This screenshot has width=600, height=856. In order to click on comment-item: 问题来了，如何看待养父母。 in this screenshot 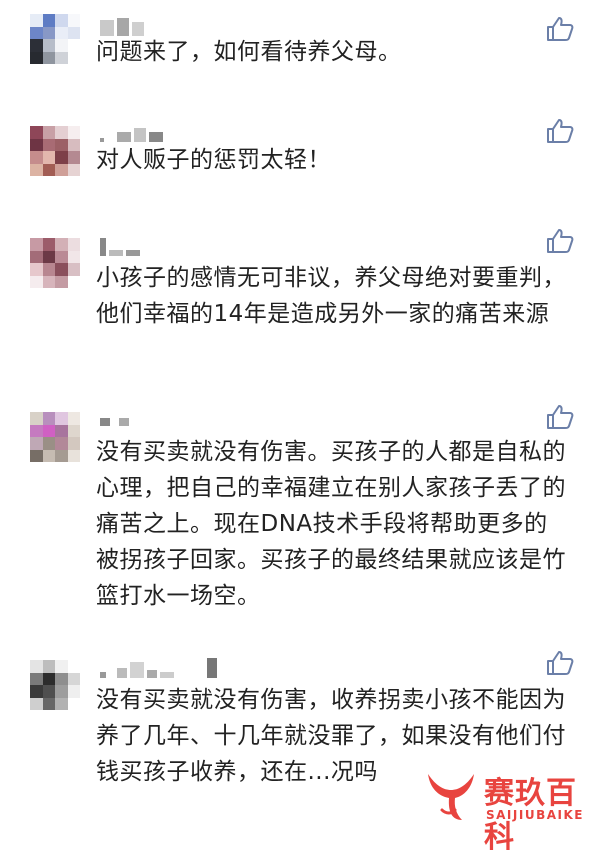, I will do `click(300, 45)`.